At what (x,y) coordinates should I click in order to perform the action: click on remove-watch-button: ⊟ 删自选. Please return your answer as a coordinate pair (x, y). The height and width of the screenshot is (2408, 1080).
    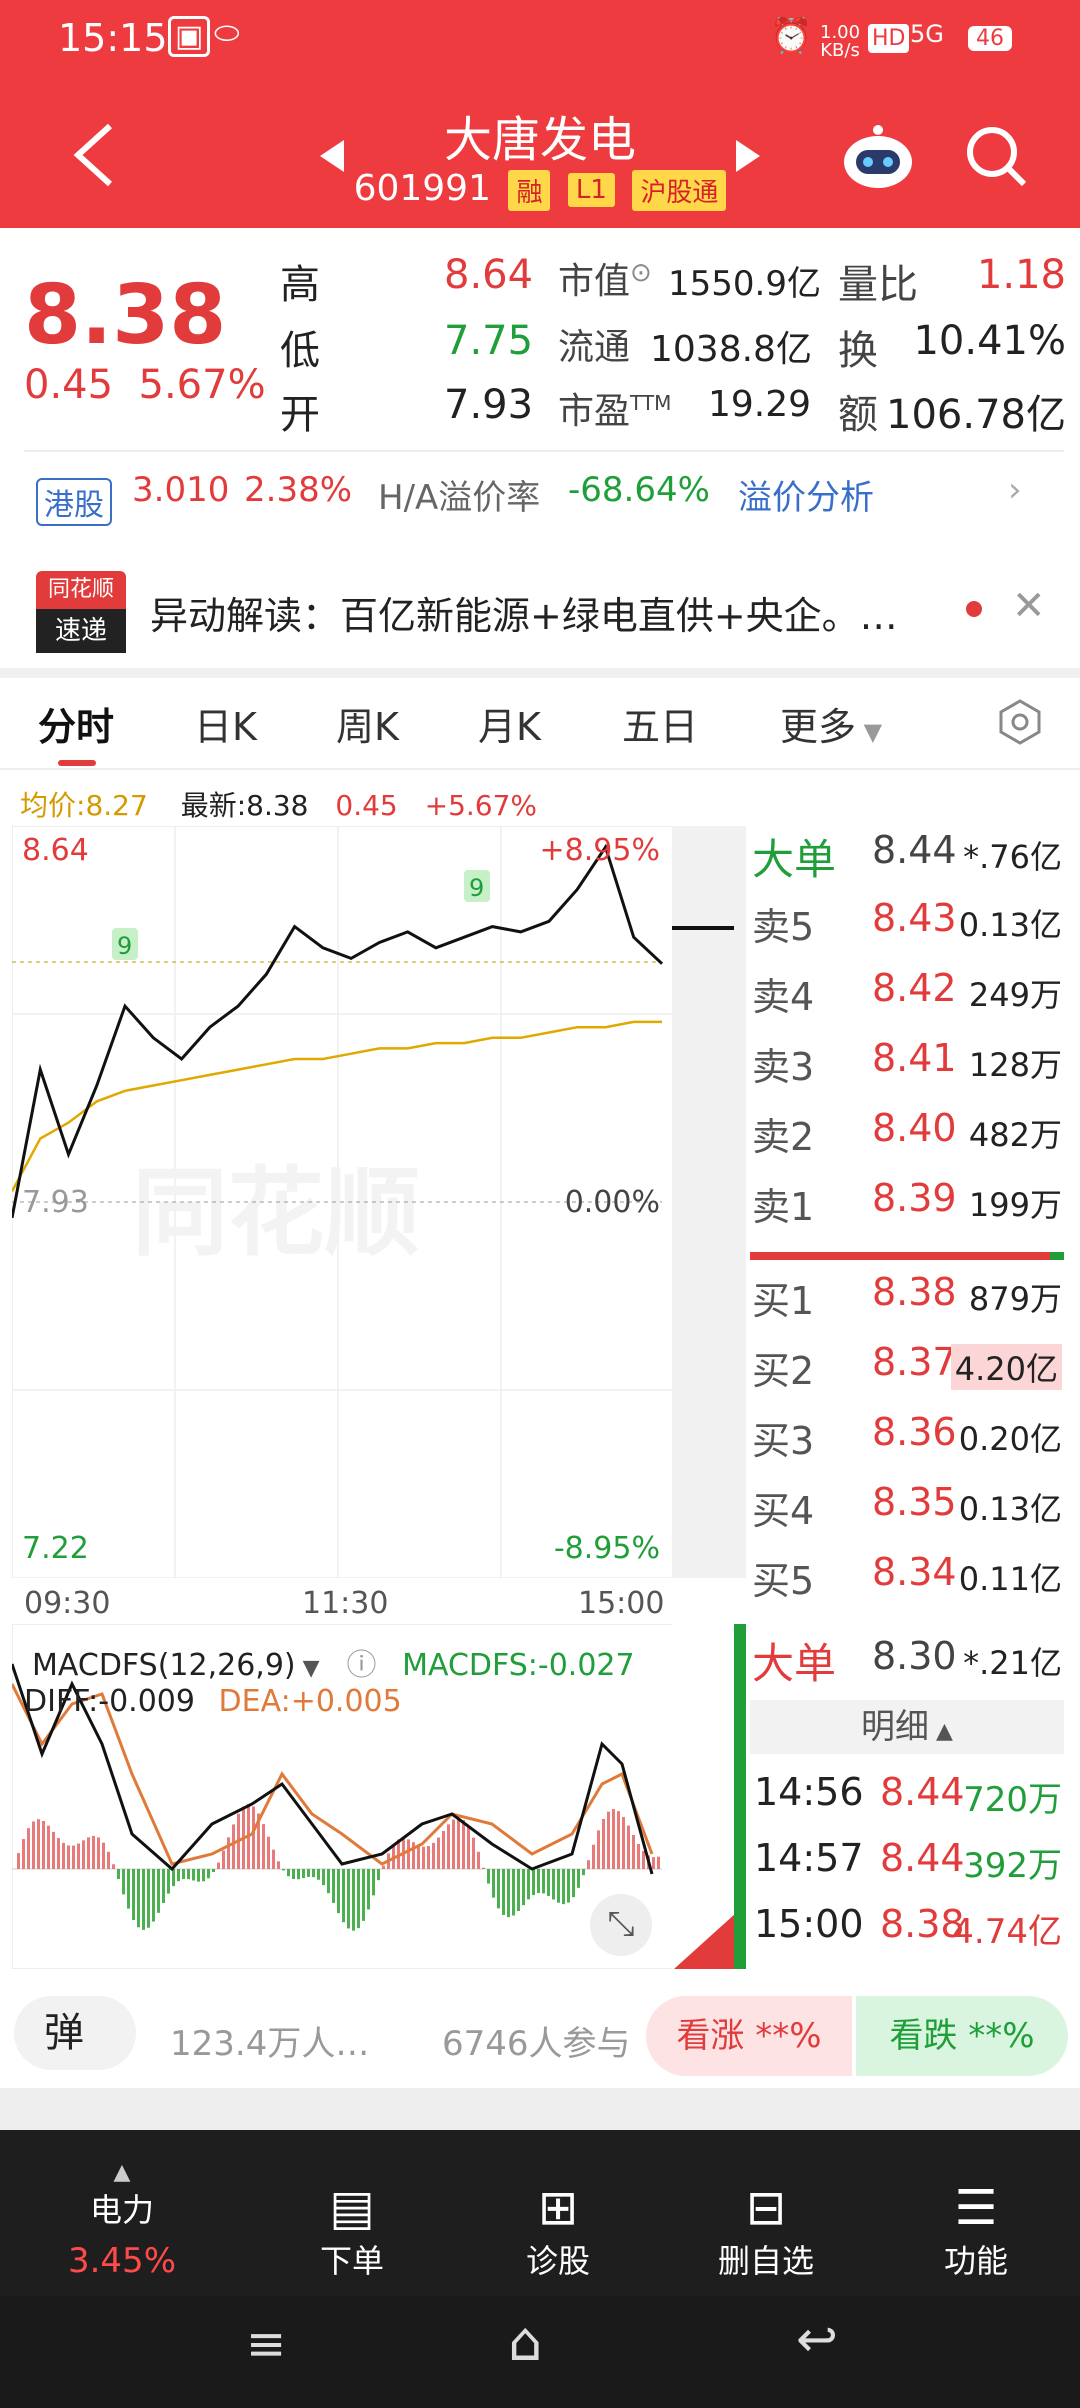
    Looking at the image, I should click on (766, 2231).